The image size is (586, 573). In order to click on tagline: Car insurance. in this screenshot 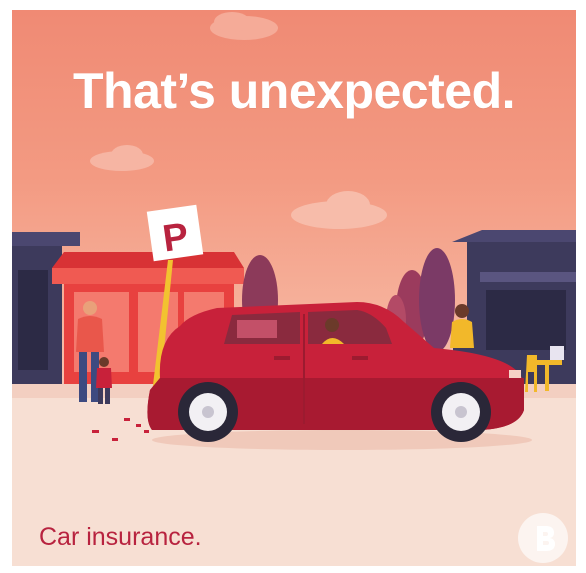, I will do `click(120, 537)`.